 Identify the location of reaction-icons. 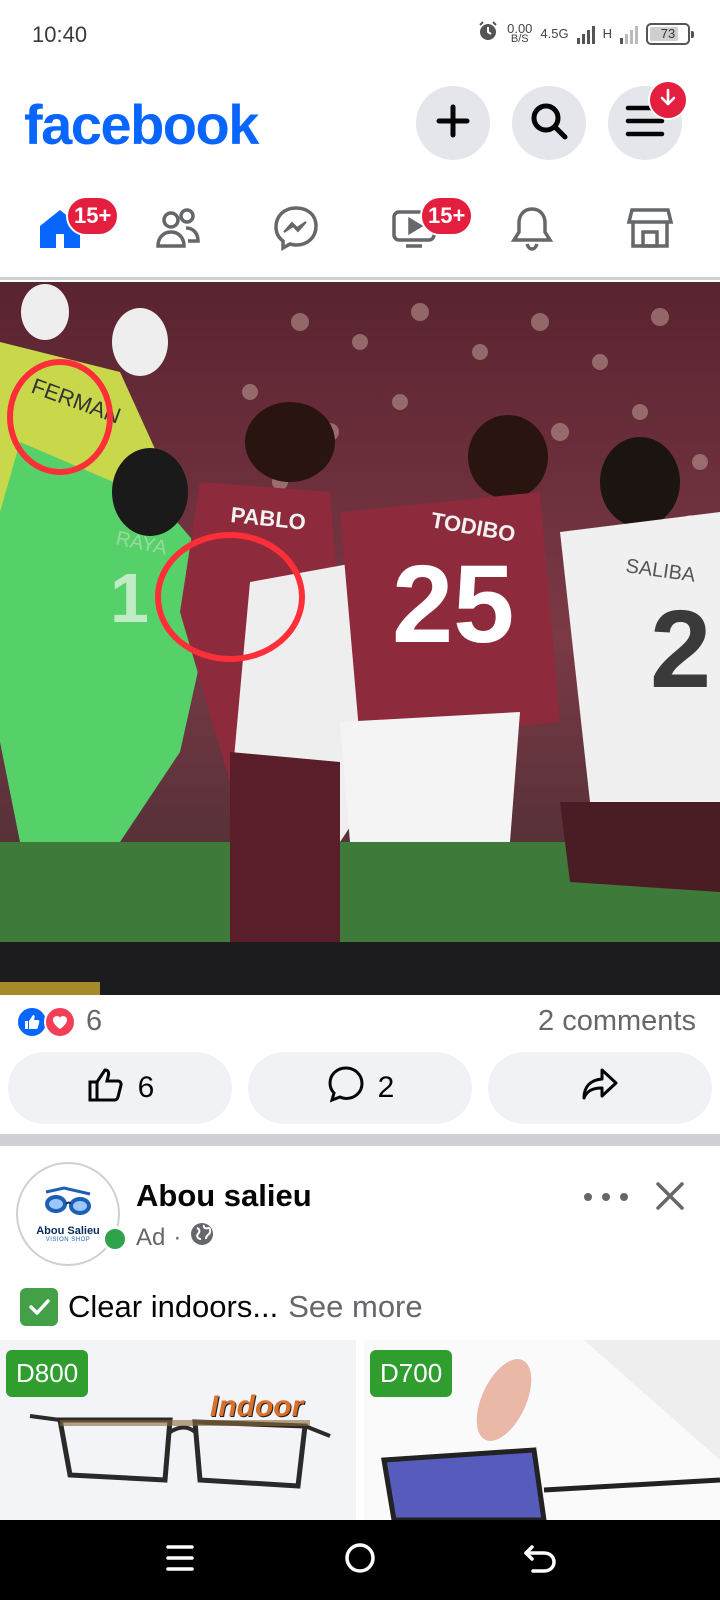
(46, 1022).